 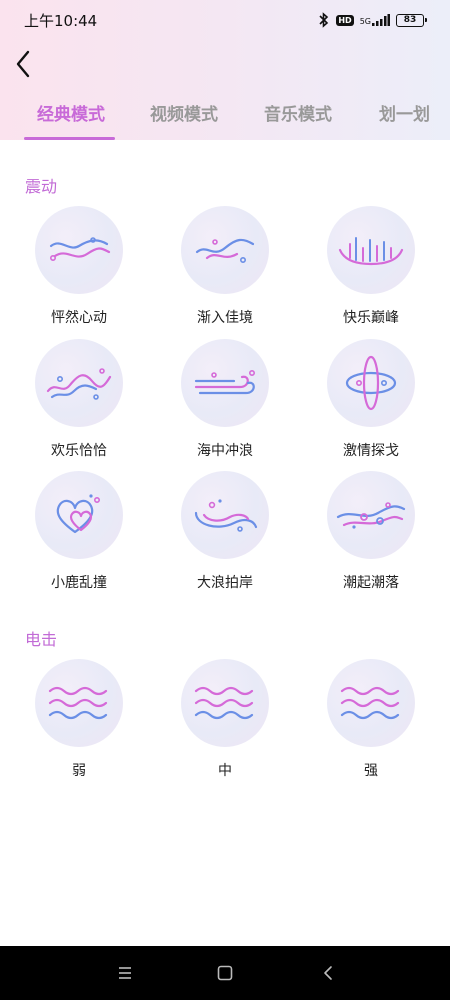 I want to click on mode-item-fawn: 小鹿乱撞, so click(x=79, y=531).